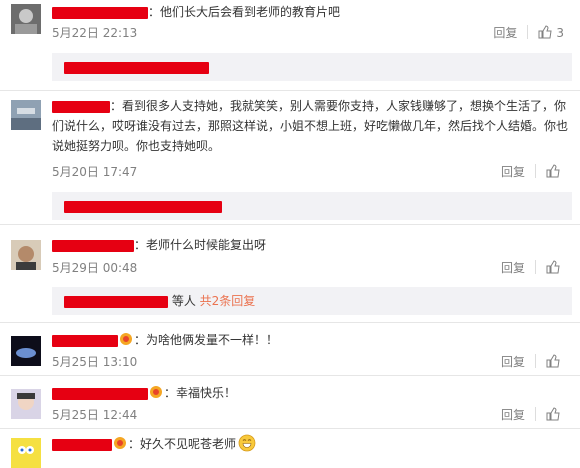 The width and height of the screenshot is (580, 468). What do you see at coordinates (247, 443) in the screenshot?
I see `grinning-emoji-icon` at bounding box center [247, 443].